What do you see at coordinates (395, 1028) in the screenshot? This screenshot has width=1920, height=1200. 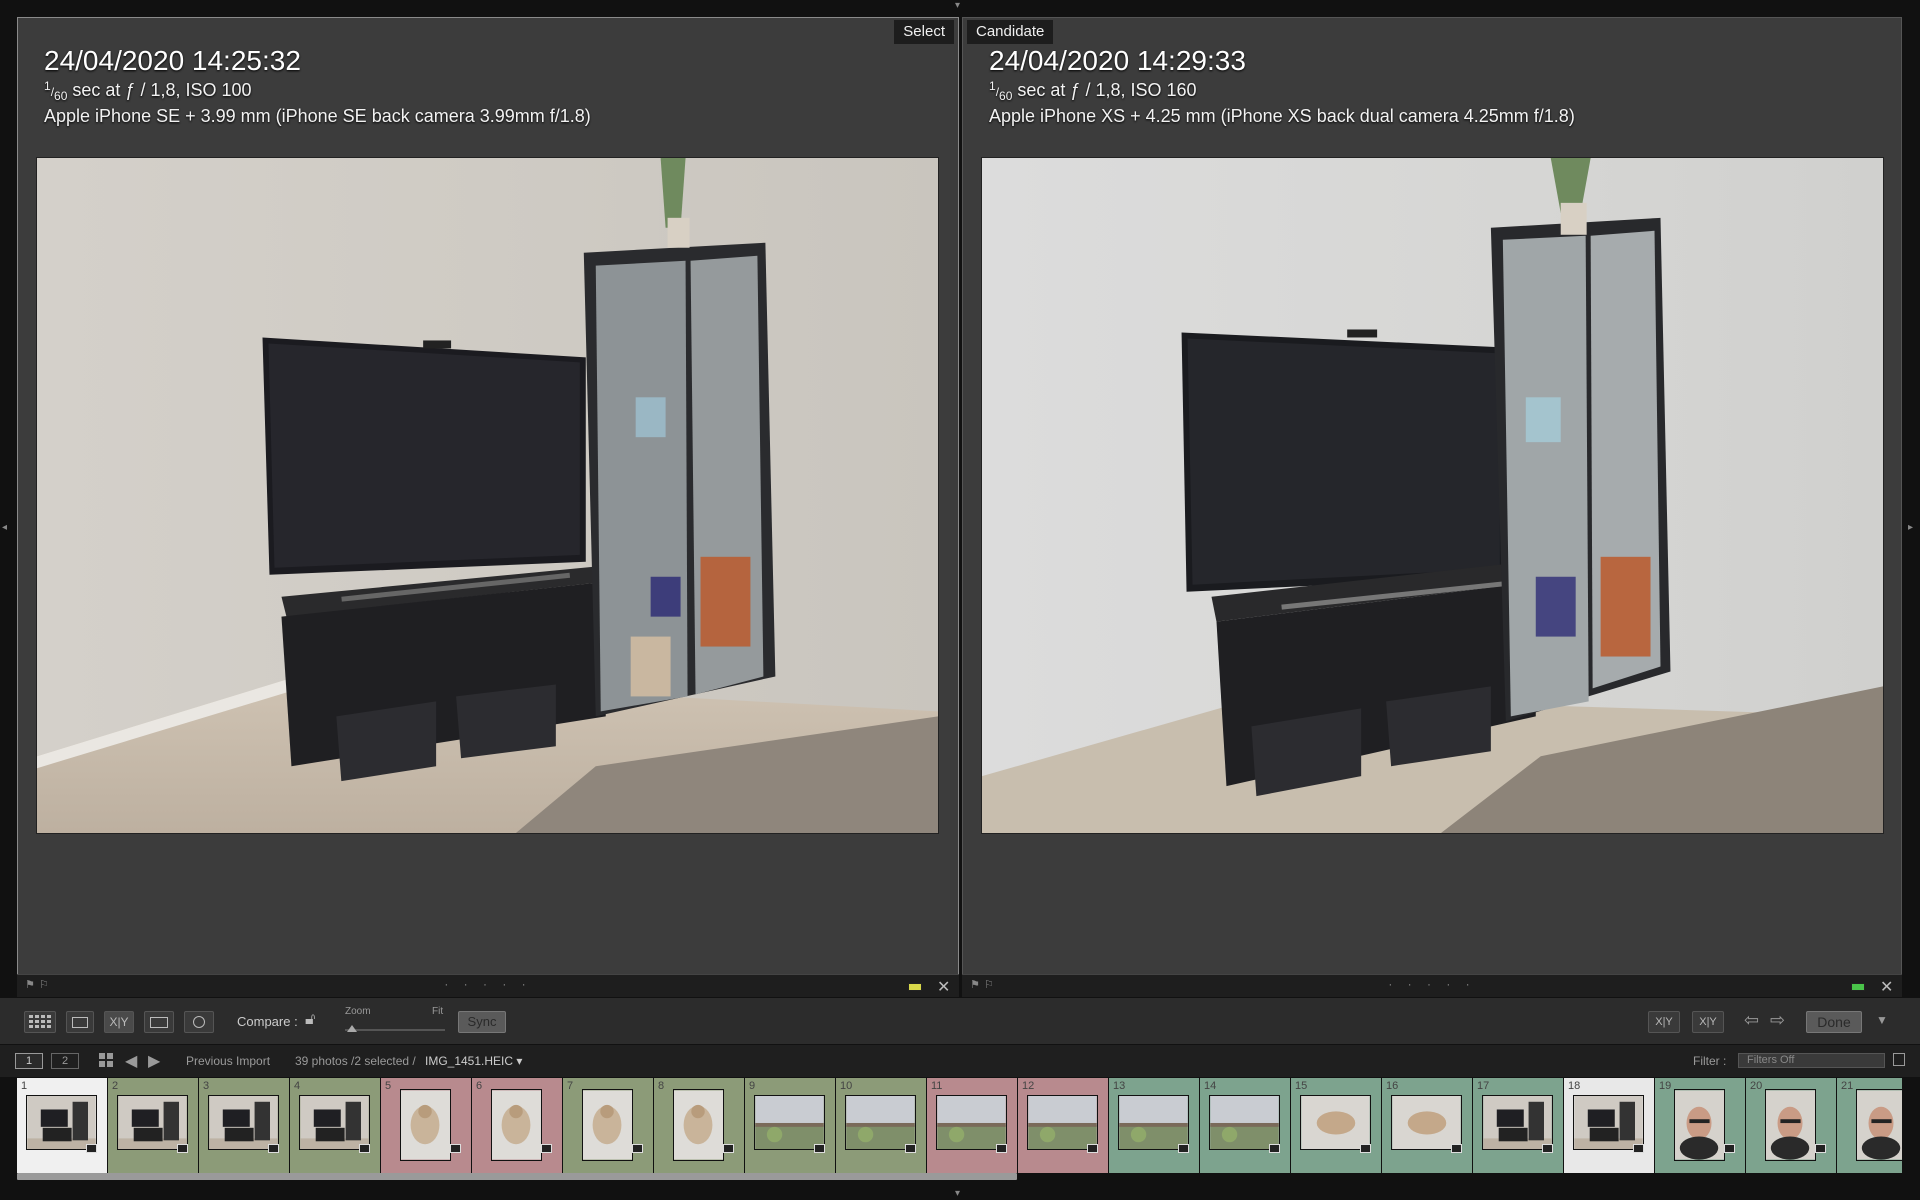 I see `zoom-slider` at bounding box center [395, 1028].